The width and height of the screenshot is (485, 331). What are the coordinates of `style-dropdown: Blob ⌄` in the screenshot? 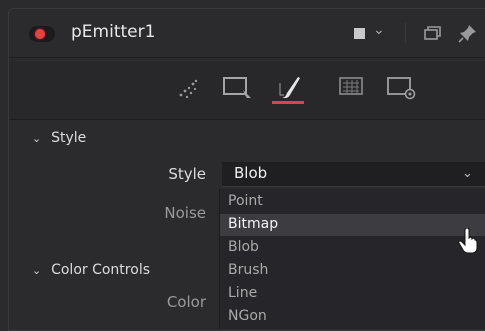 It's located at (353, 174).